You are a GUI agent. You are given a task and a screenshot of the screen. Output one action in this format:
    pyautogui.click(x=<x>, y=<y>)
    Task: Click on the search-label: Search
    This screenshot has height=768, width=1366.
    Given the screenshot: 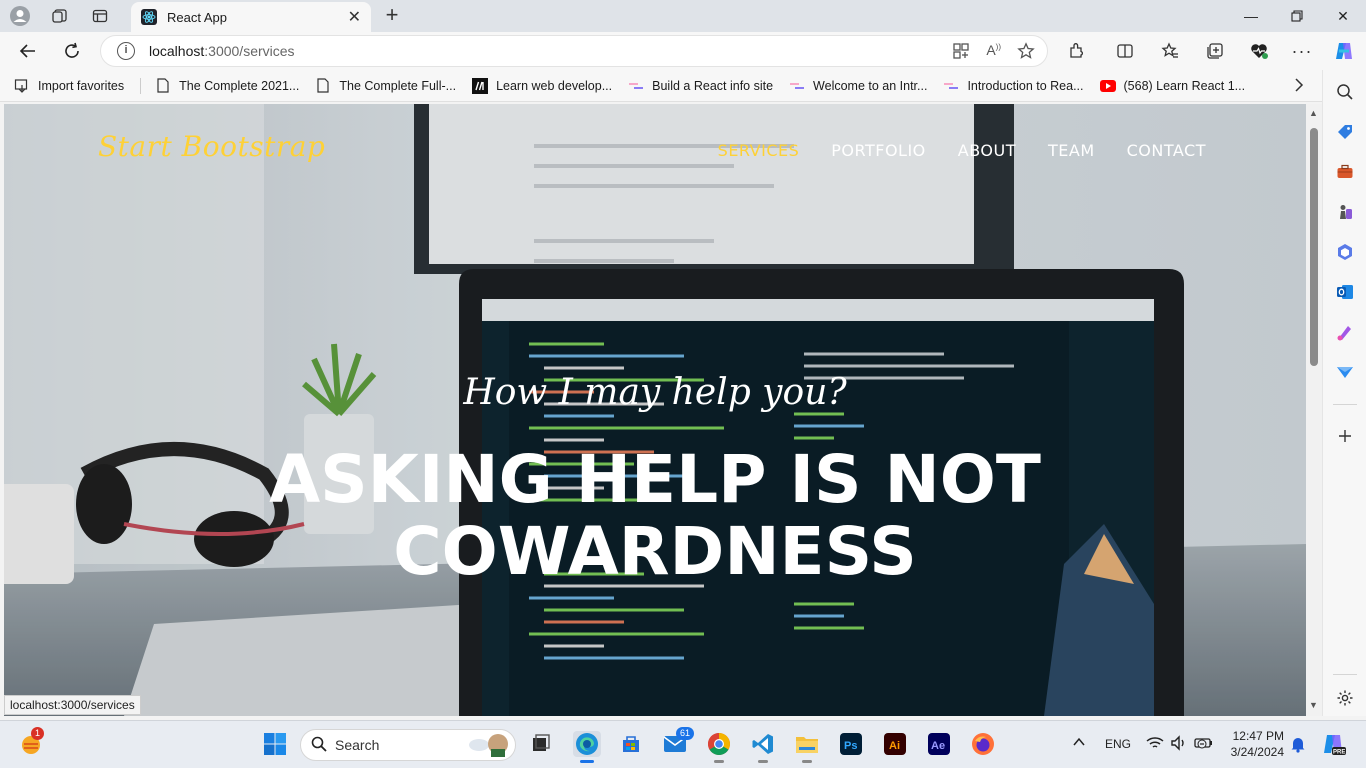 What is the action you would take?
    pyautogui.click(x=357, y=745)
    